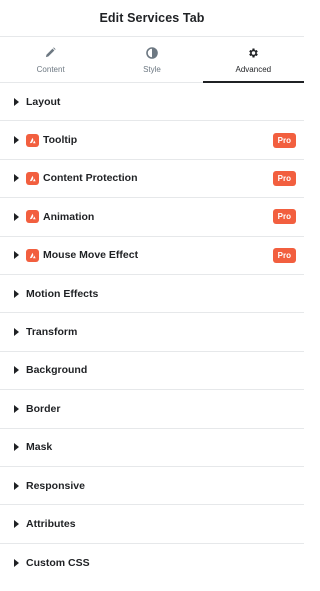  Describe the element at coordinates (52, 332) in the screenshot. I see `section-title: Transform` at that location.